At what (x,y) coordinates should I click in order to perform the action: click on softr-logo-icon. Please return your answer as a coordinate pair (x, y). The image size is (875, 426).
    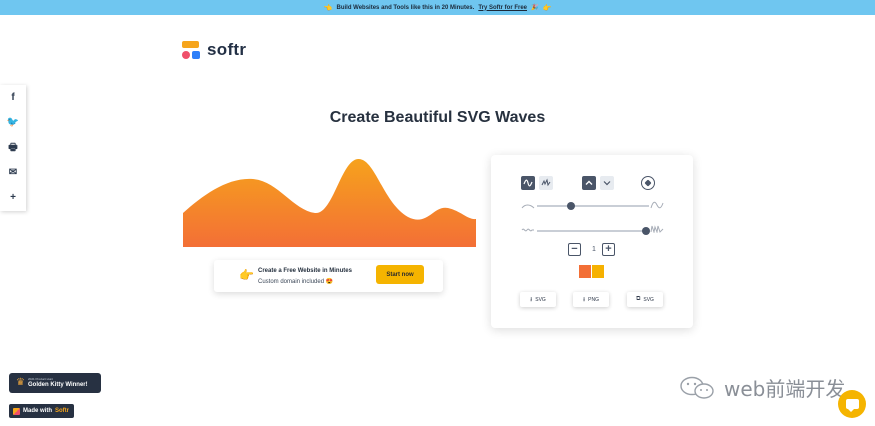
    Looking at the image, I should click on (191, 50).